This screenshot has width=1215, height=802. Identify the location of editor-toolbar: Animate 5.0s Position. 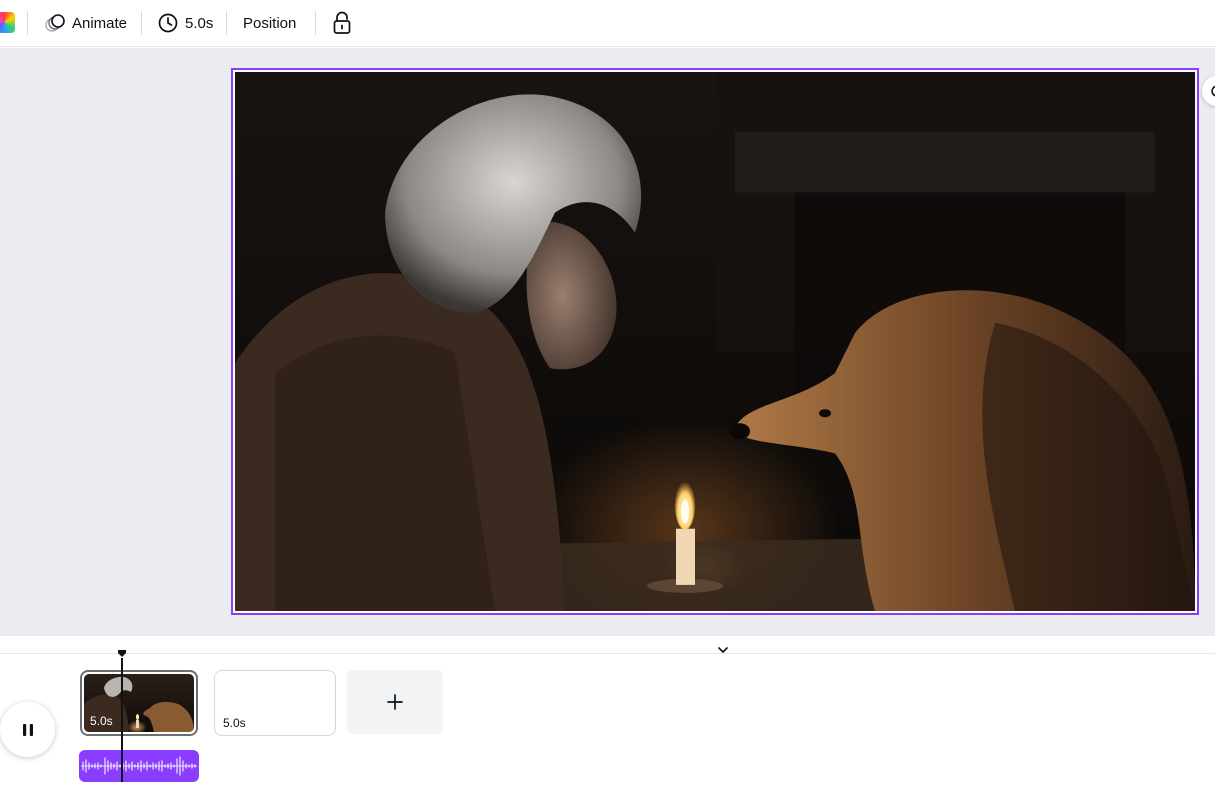
(607, 23).